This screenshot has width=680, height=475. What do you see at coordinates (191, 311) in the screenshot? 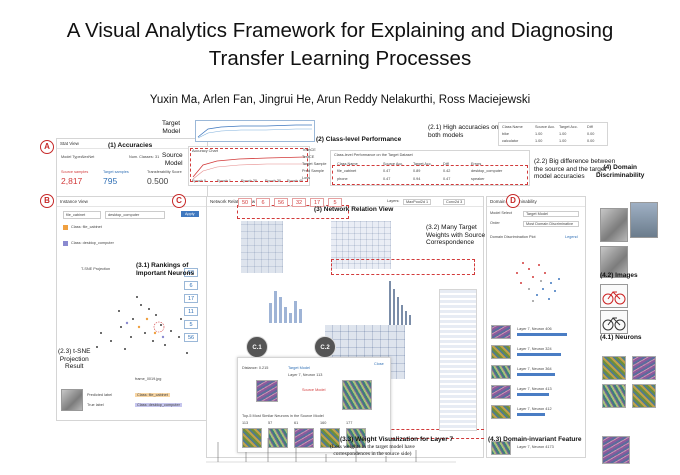
I see `chip-left-3: 11` at bounding box center [191, 311].